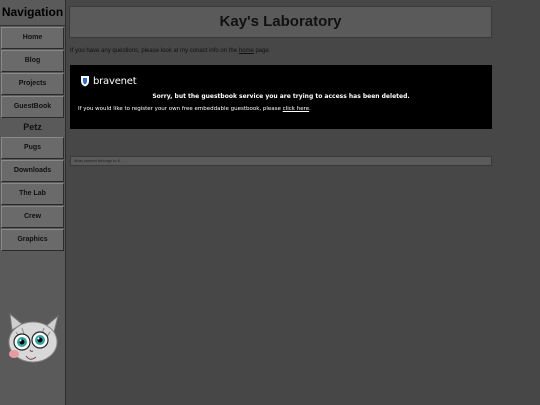 The image size is (540, 405). I want to click on bravenet-logo: bravenet, so click(108, 81).